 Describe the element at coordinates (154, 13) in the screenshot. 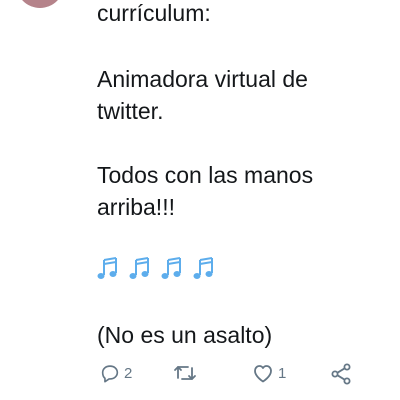

I see `tweet-text-line: currículum:` at that location.